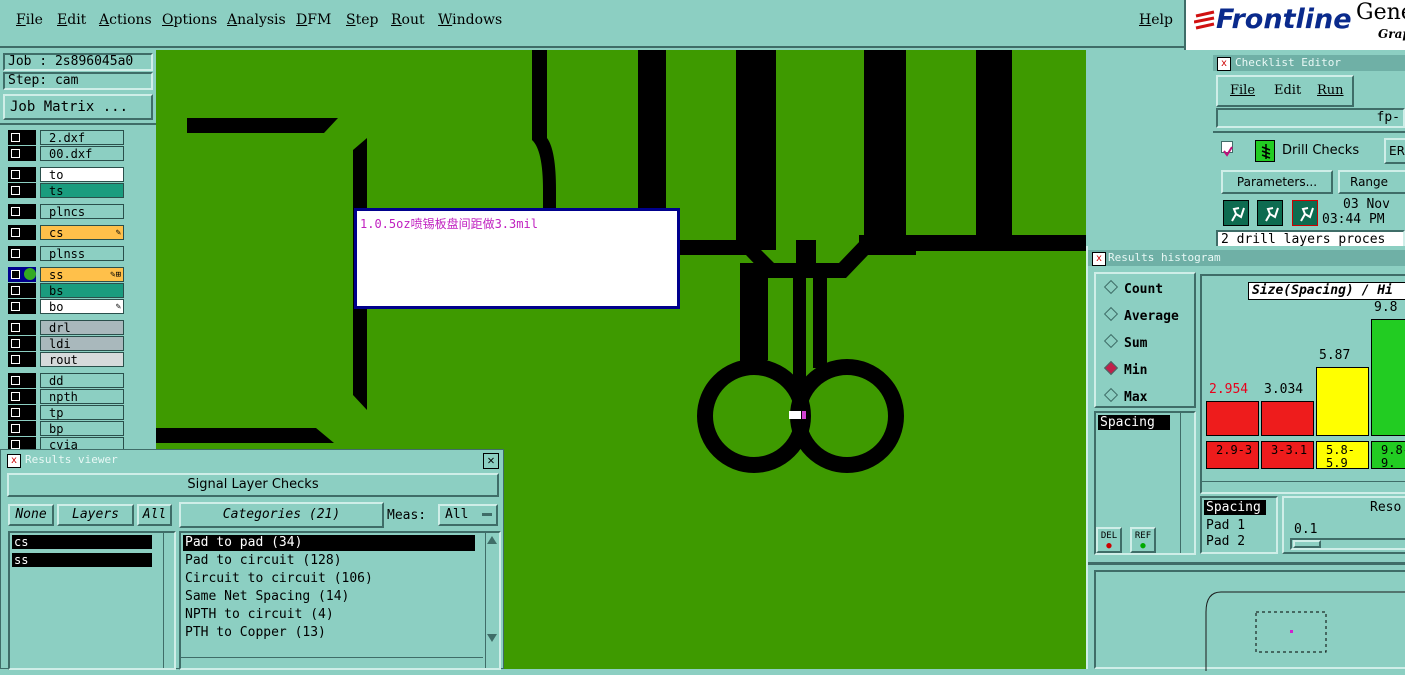 The height and width of the screenshot is (675, 1405). I want to click on layer-row: ldi, so click(66, 343).